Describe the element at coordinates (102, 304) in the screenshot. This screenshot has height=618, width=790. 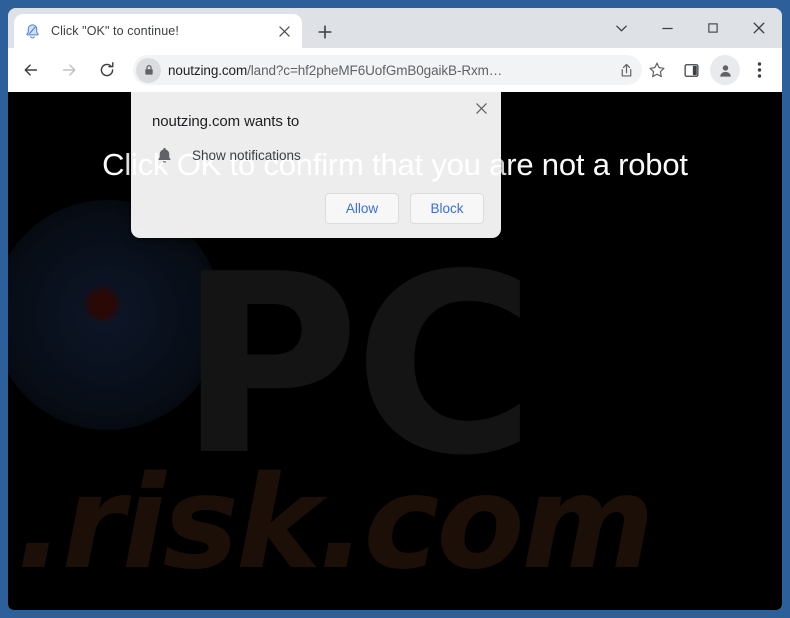
I see `decorative-blob-red` at that location.